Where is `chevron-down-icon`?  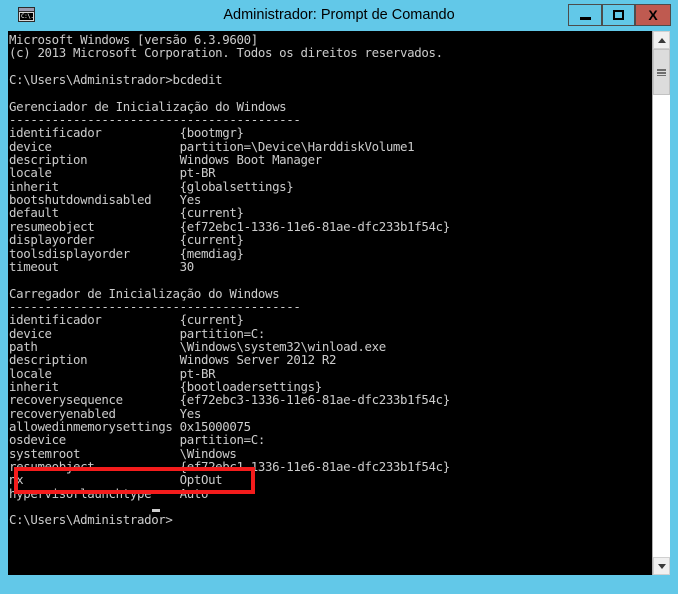
chevron-down-icon is located at coordinates (661, 566).